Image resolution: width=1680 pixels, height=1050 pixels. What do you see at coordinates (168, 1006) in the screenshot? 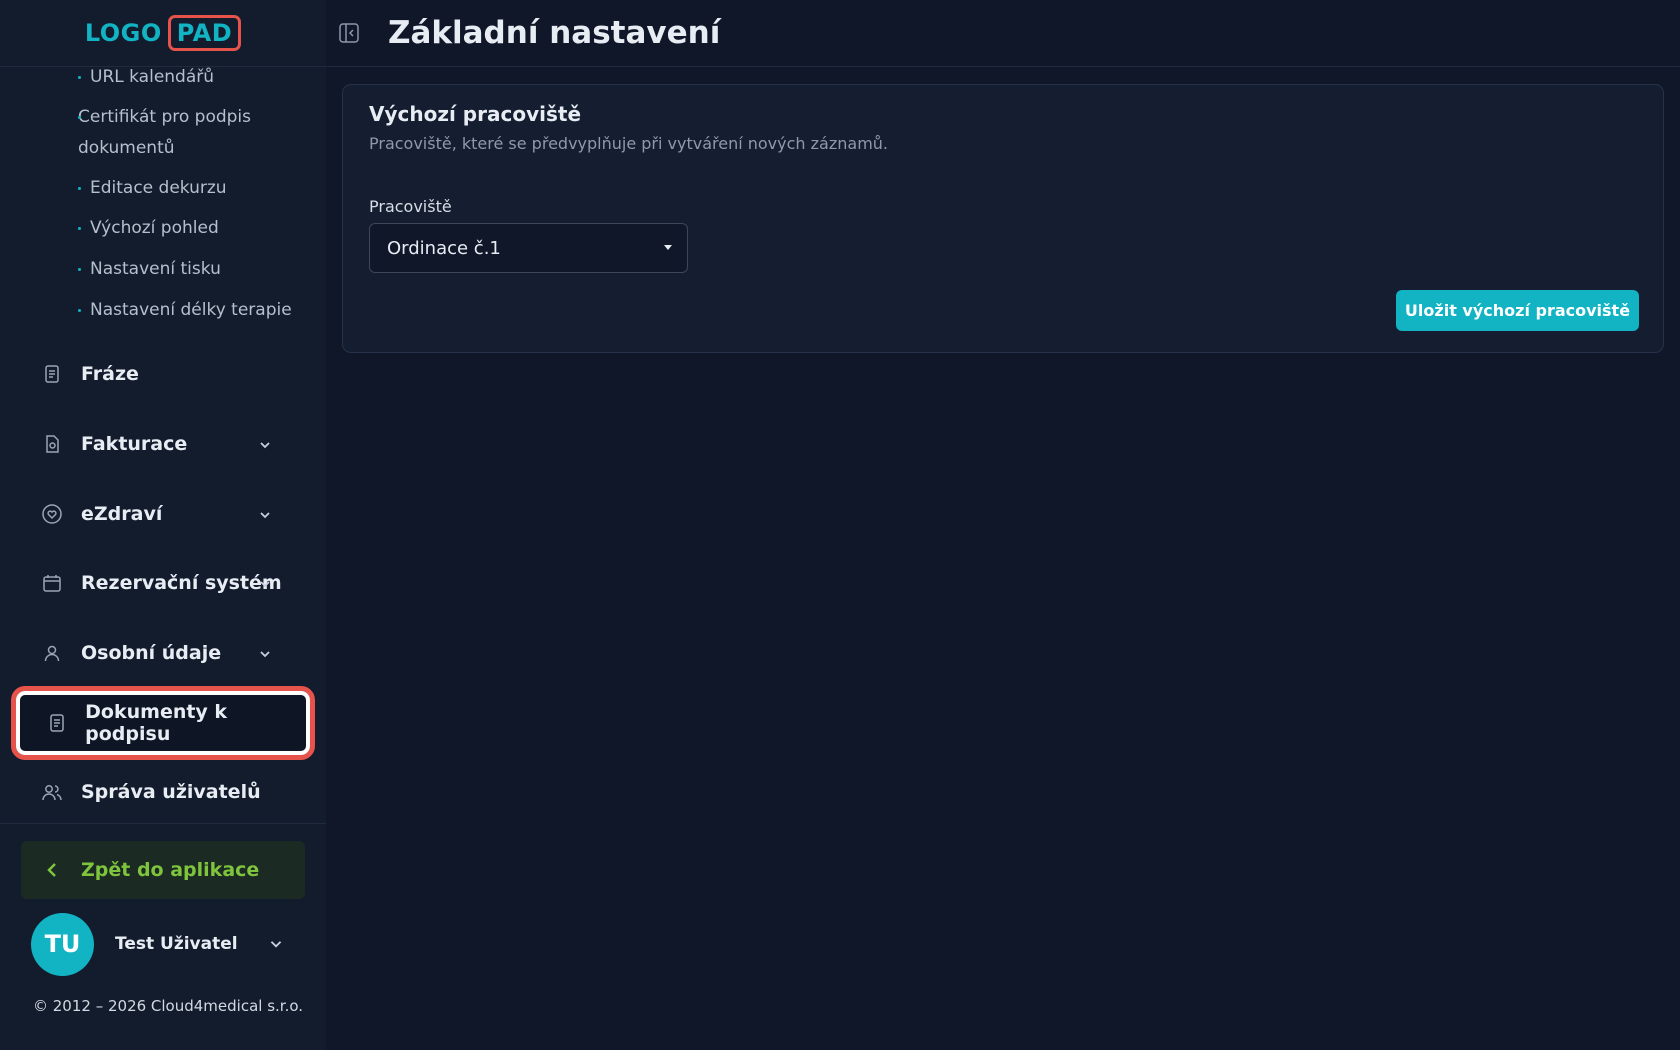
I see `copyright: © 2012 – 2026 Cloud4medical s.r.o.` at bounding box center [168, 1006].